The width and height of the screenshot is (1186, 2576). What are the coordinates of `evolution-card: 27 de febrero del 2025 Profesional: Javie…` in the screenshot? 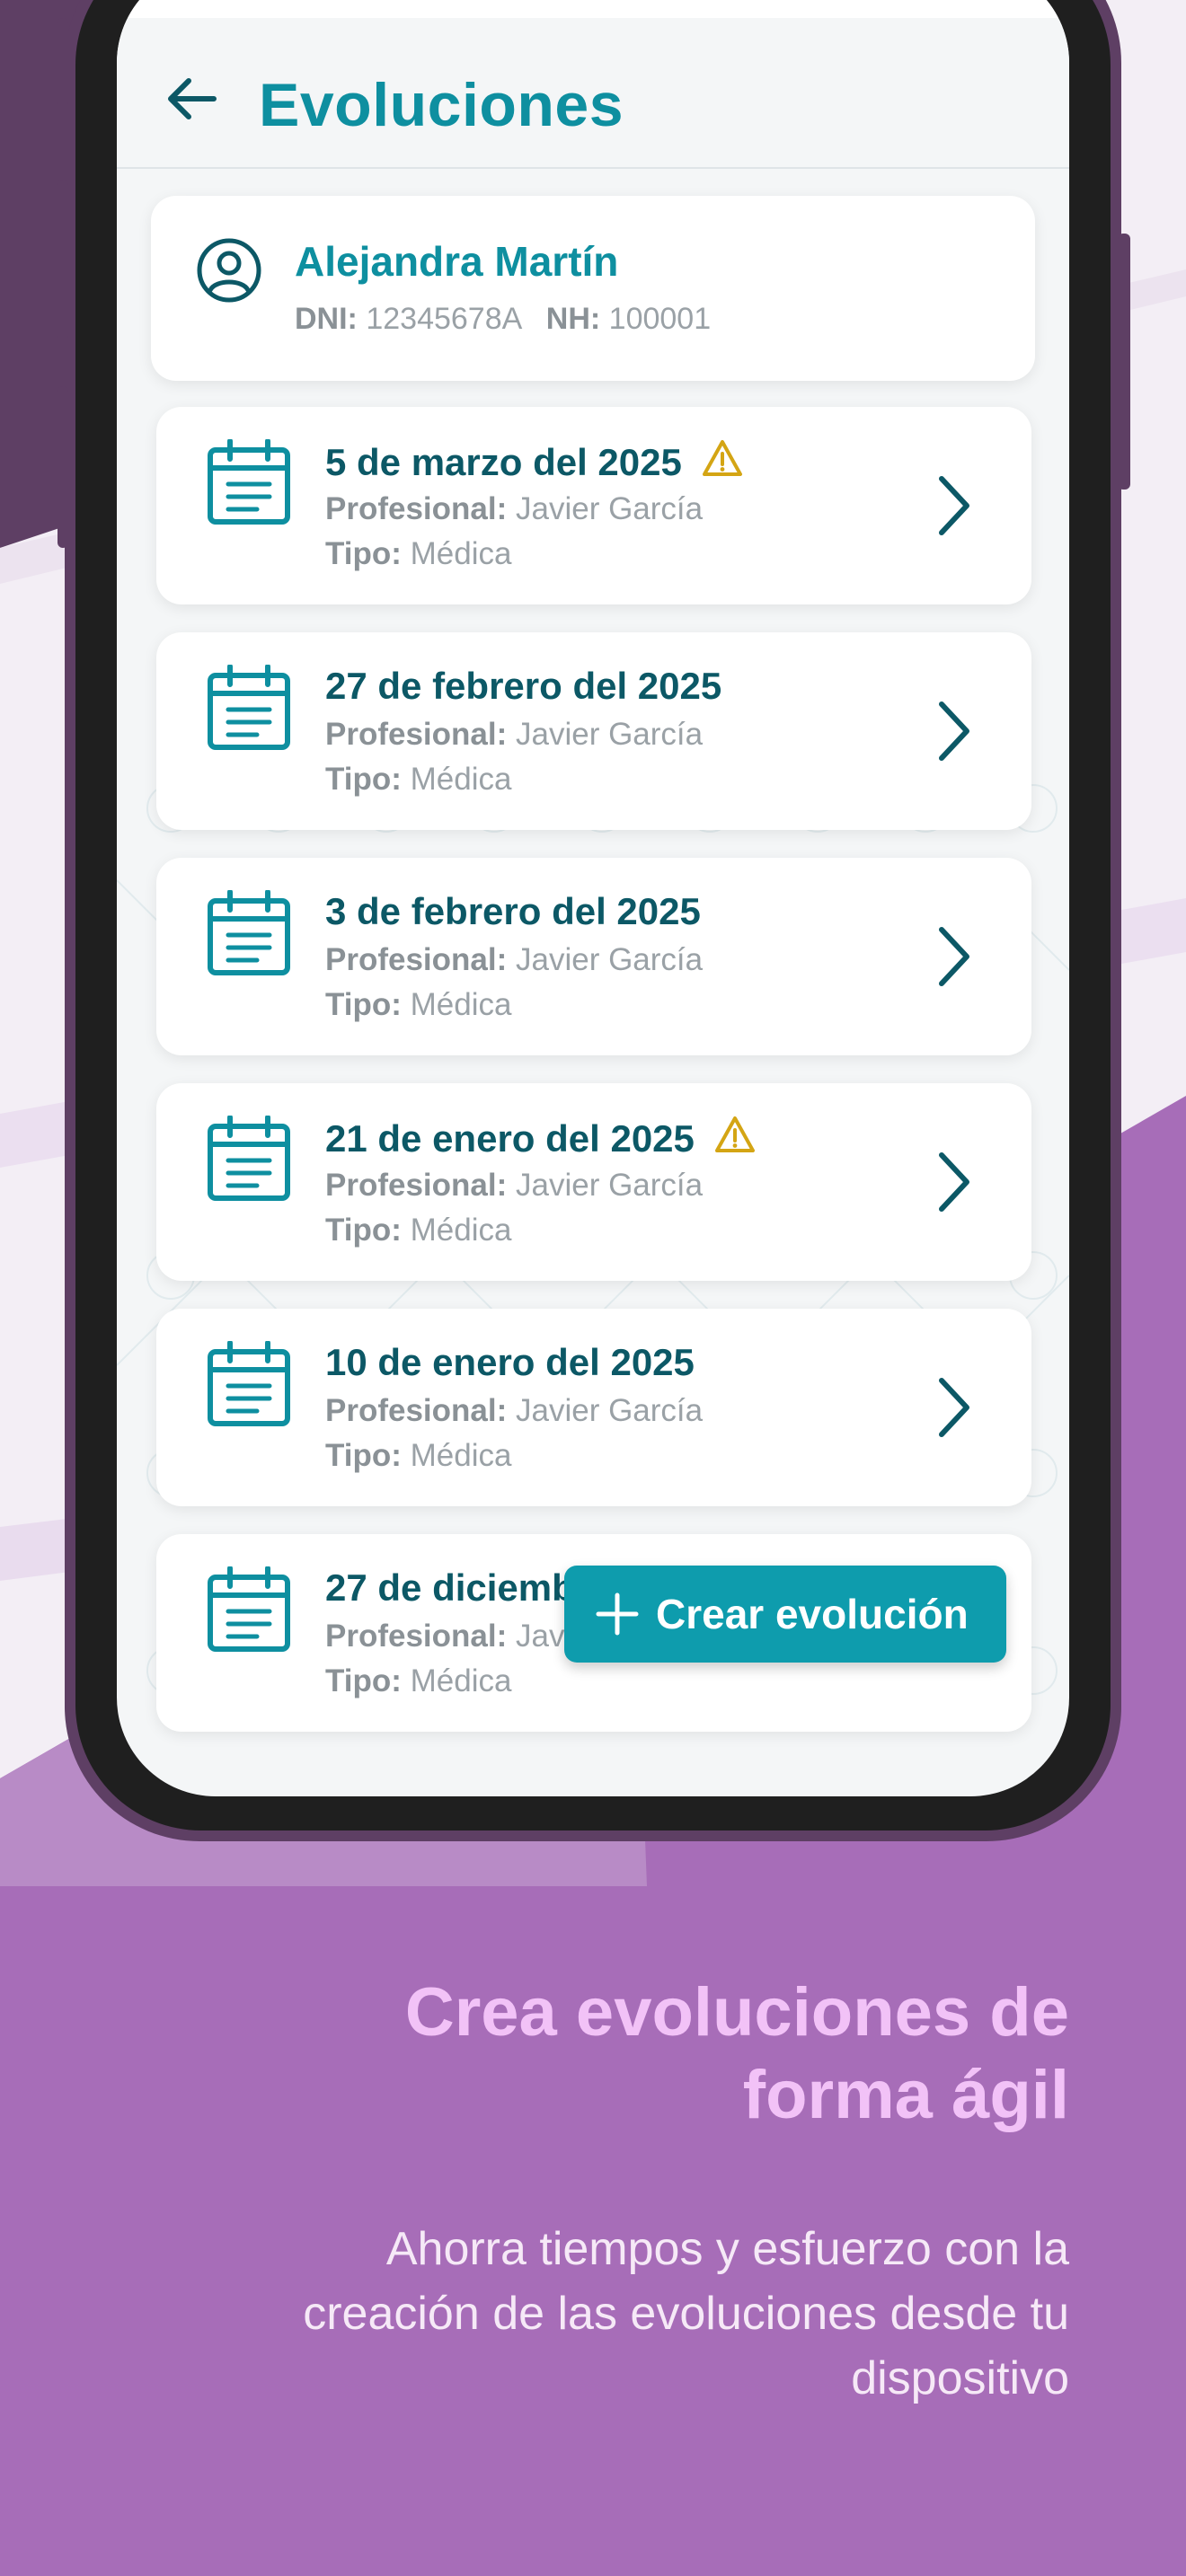 It's located at (593, 731).